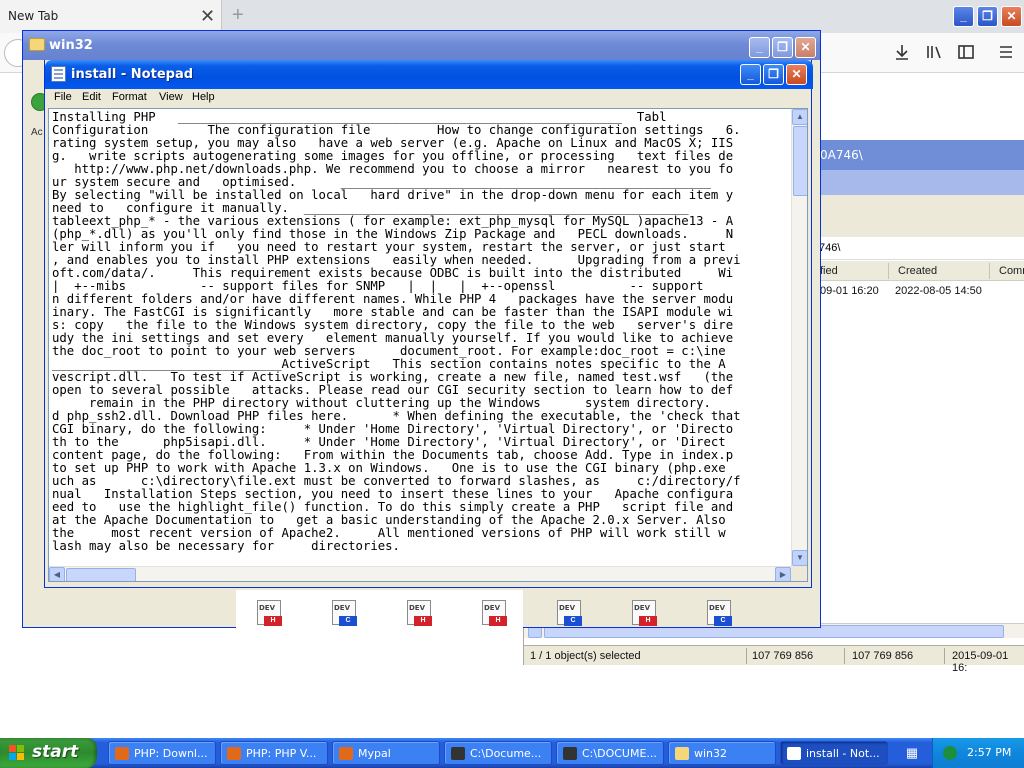 The height and width of the screenshot is (768, 1024). I want to click on browser-tab-bar: New Tab ✕ + _ ❐ ✕, so click(512, 16).